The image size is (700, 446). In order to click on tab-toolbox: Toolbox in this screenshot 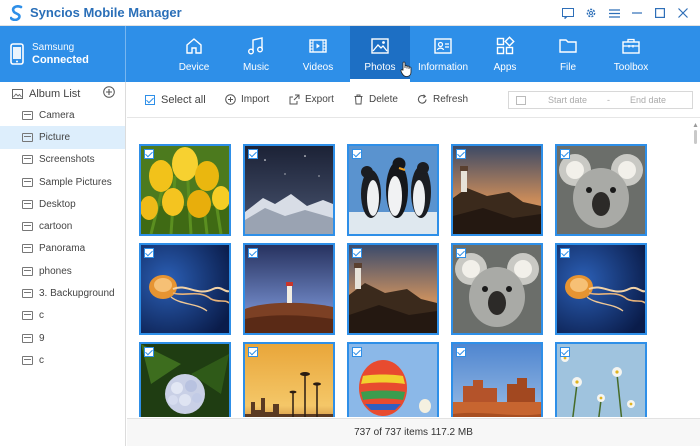, I will do `click(631, 54)`.